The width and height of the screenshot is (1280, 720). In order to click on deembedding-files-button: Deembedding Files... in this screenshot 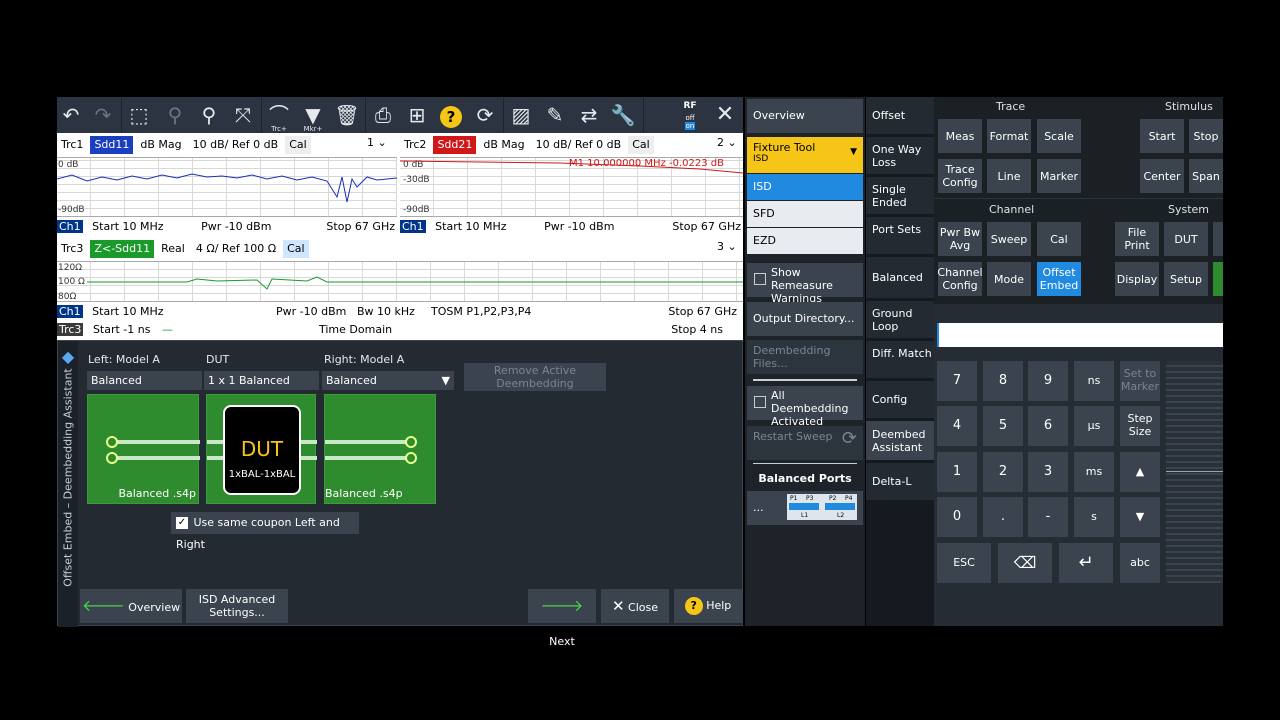, I will do `click(805, 357)`.